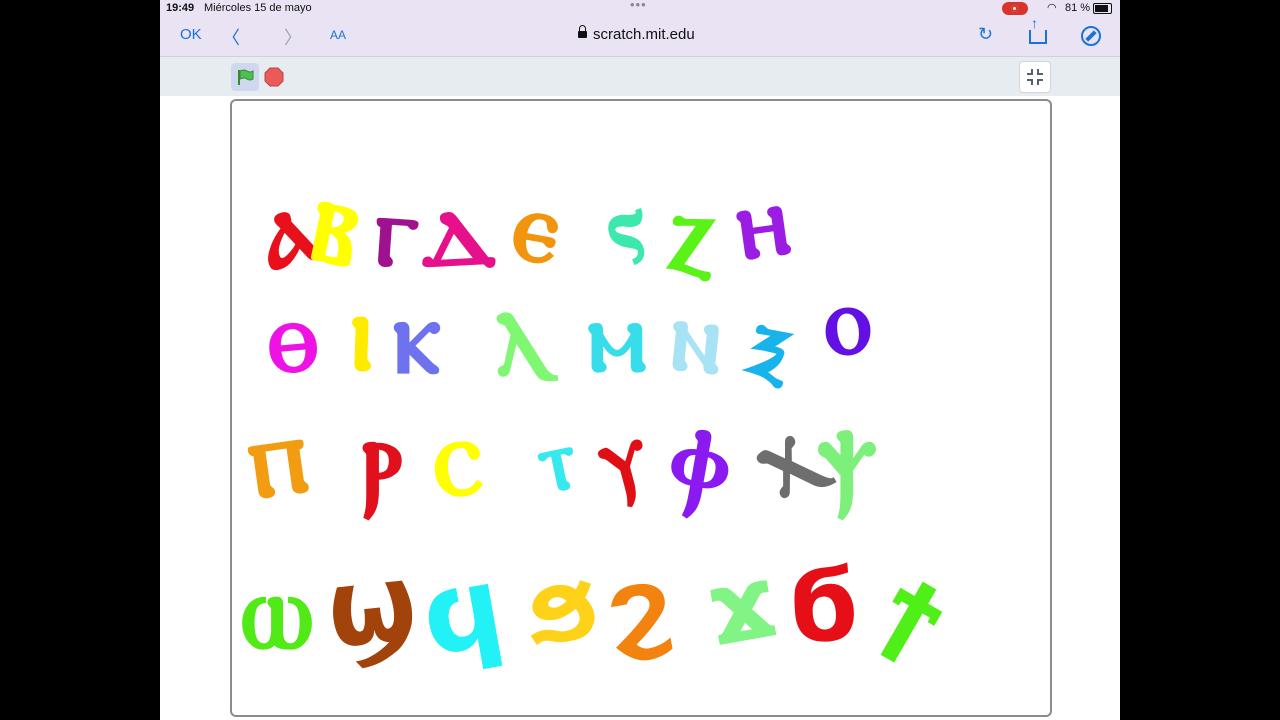  Describe the element at coordinates (396, 231) in the screenshot. I see `letter-sprite: ⲅ` at that location.